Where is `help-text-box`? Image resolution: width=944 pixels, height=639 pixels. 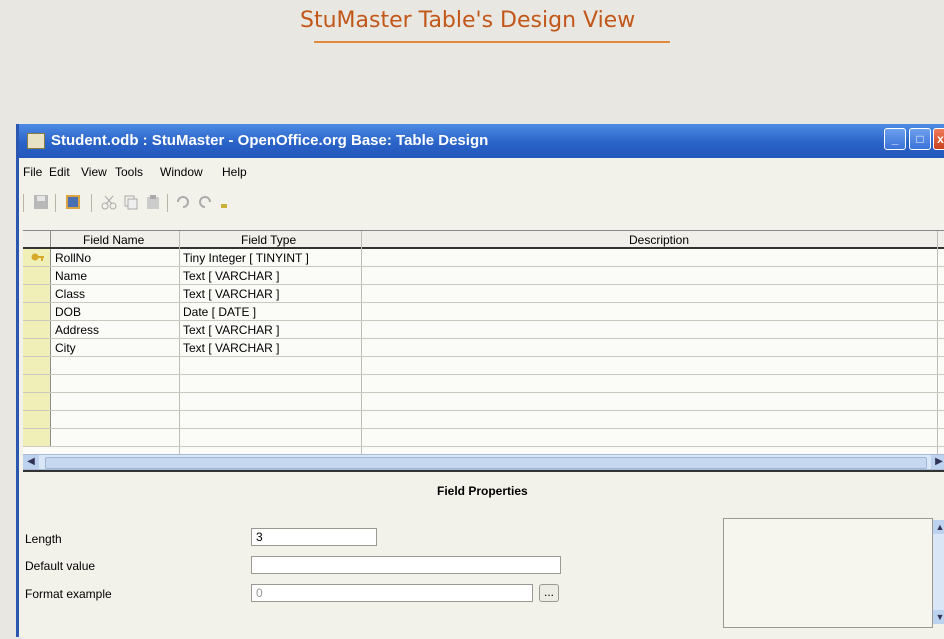
help-text-box is located at coordinates (828, 573).